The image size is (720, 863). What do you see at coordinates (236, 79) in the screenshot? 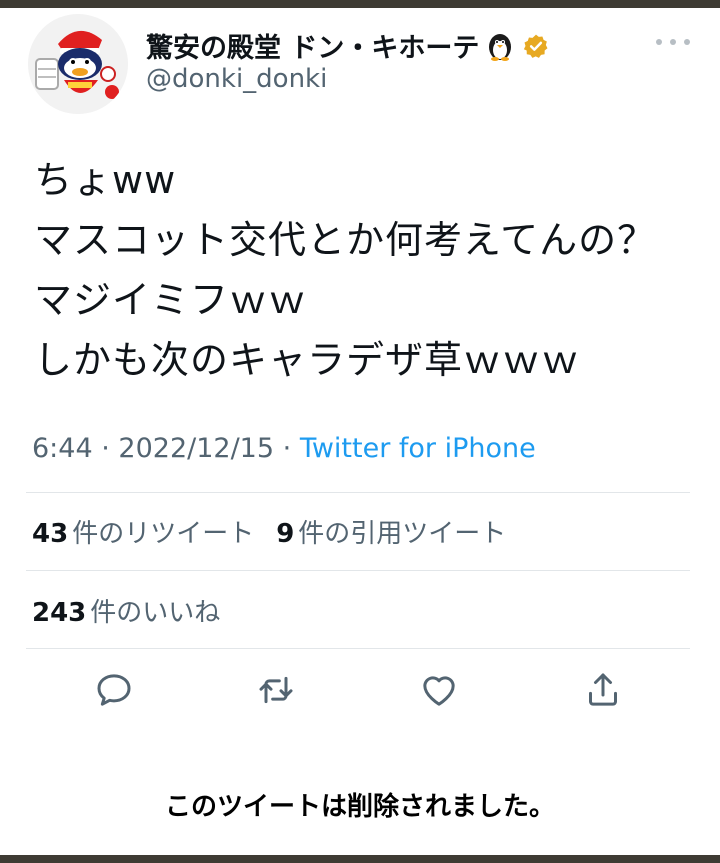
I see `user-handle: @donki_donki` at bounding box center [236, 79].